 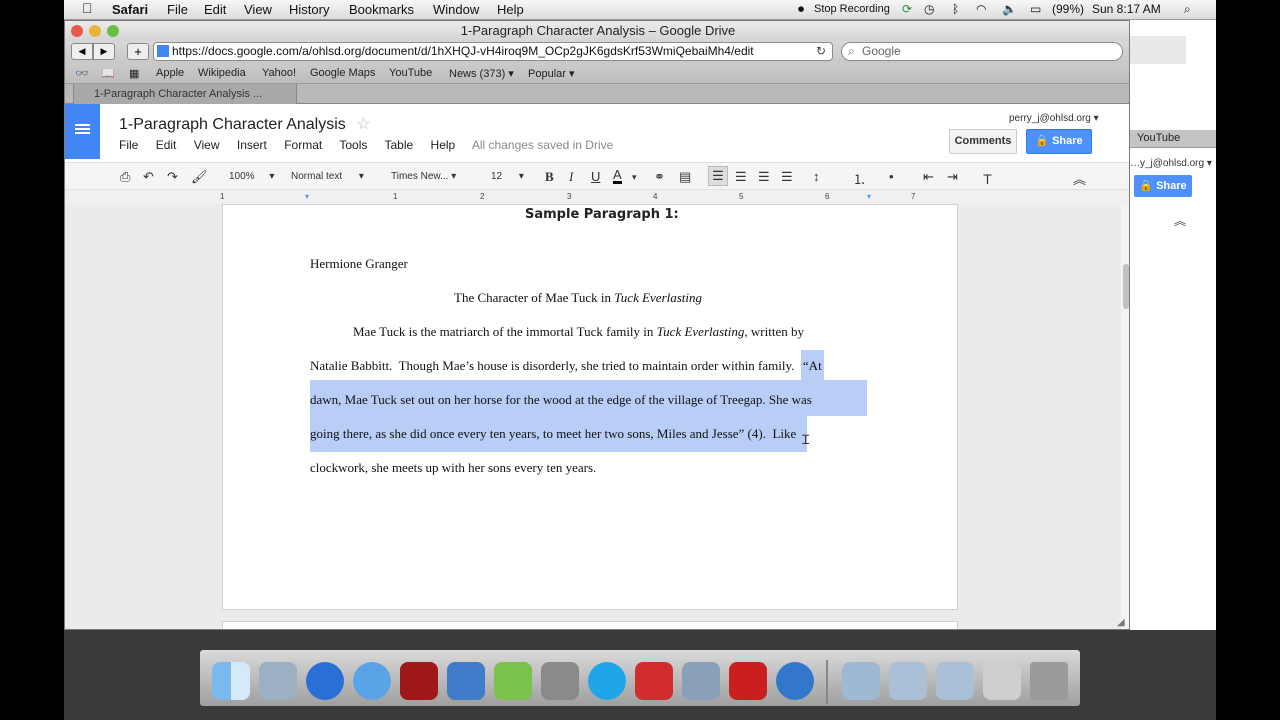 What do you see at coordinates (410, 73) in the screenshot?
I see `bookmark-youtube: YouTube` at bounding box center [410, 73].